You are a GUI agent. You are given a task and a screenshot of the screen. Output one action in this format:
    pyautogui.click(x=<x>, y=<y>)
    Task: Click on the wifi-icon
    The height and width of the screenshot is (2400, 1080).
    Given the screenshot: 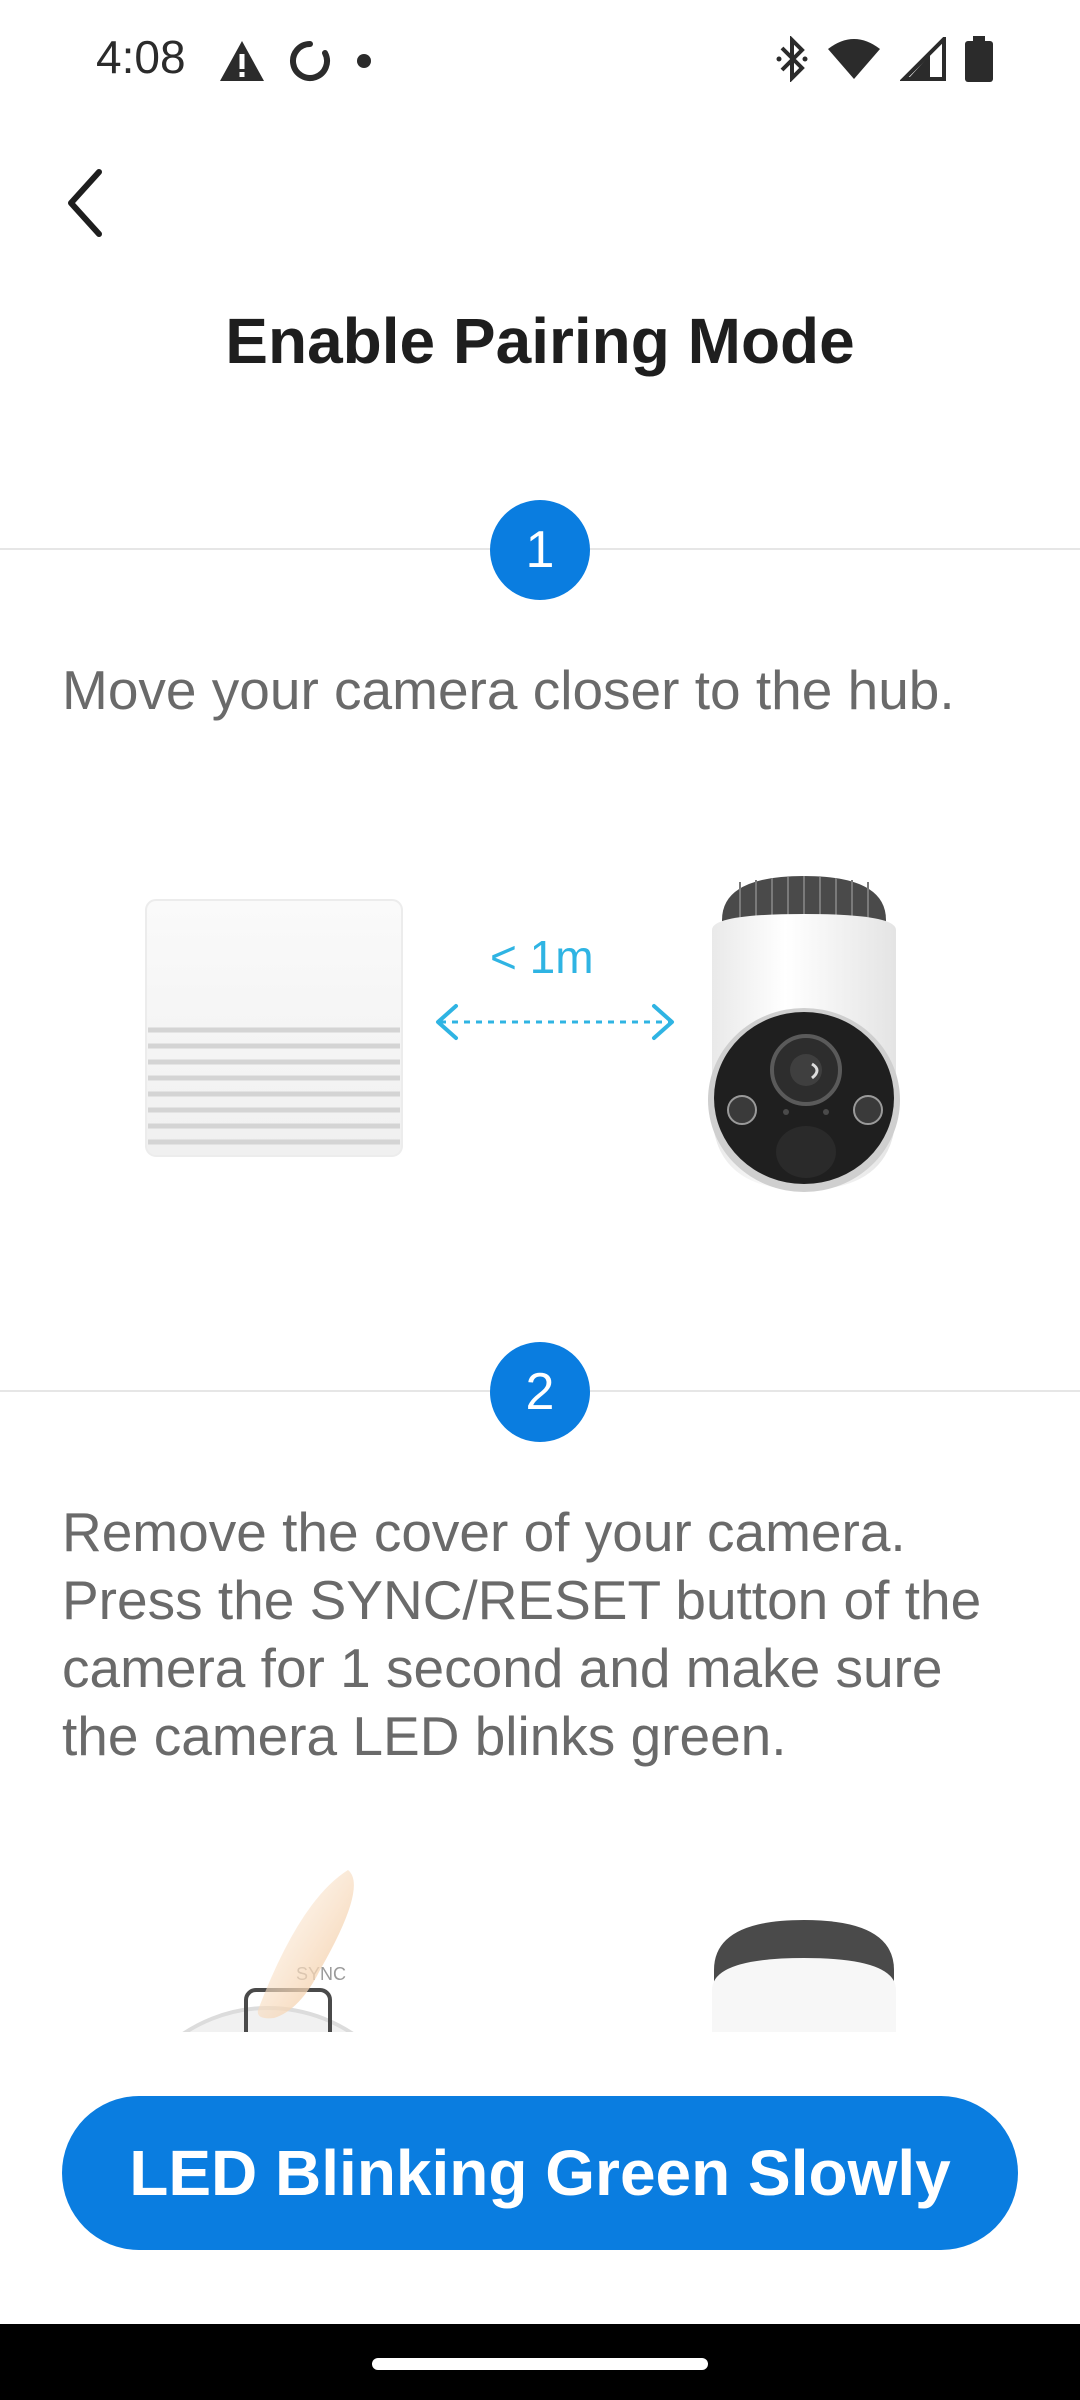 What is the action you would take?
    pyautogui.click(x=854, y=61)
    